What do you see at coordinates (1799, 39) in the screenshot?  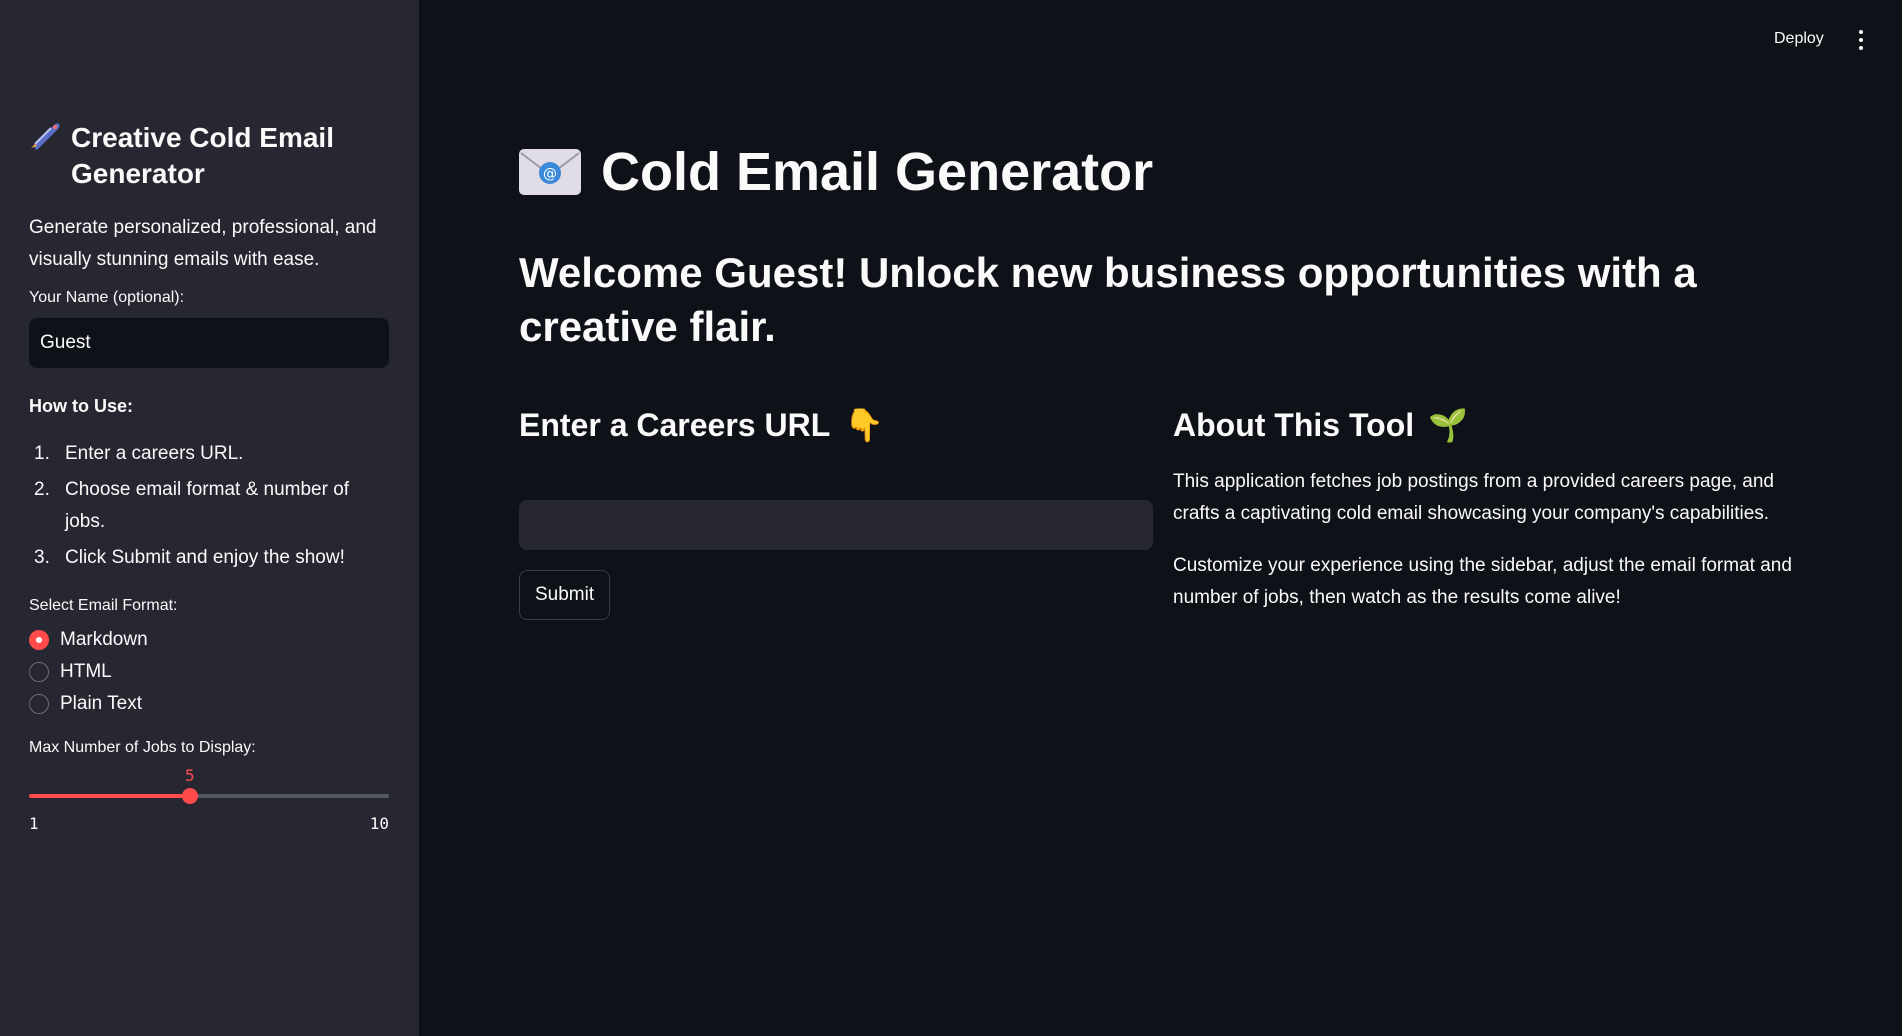 I see `deploy-button: Deploy` at bounding box center [1799, 39].